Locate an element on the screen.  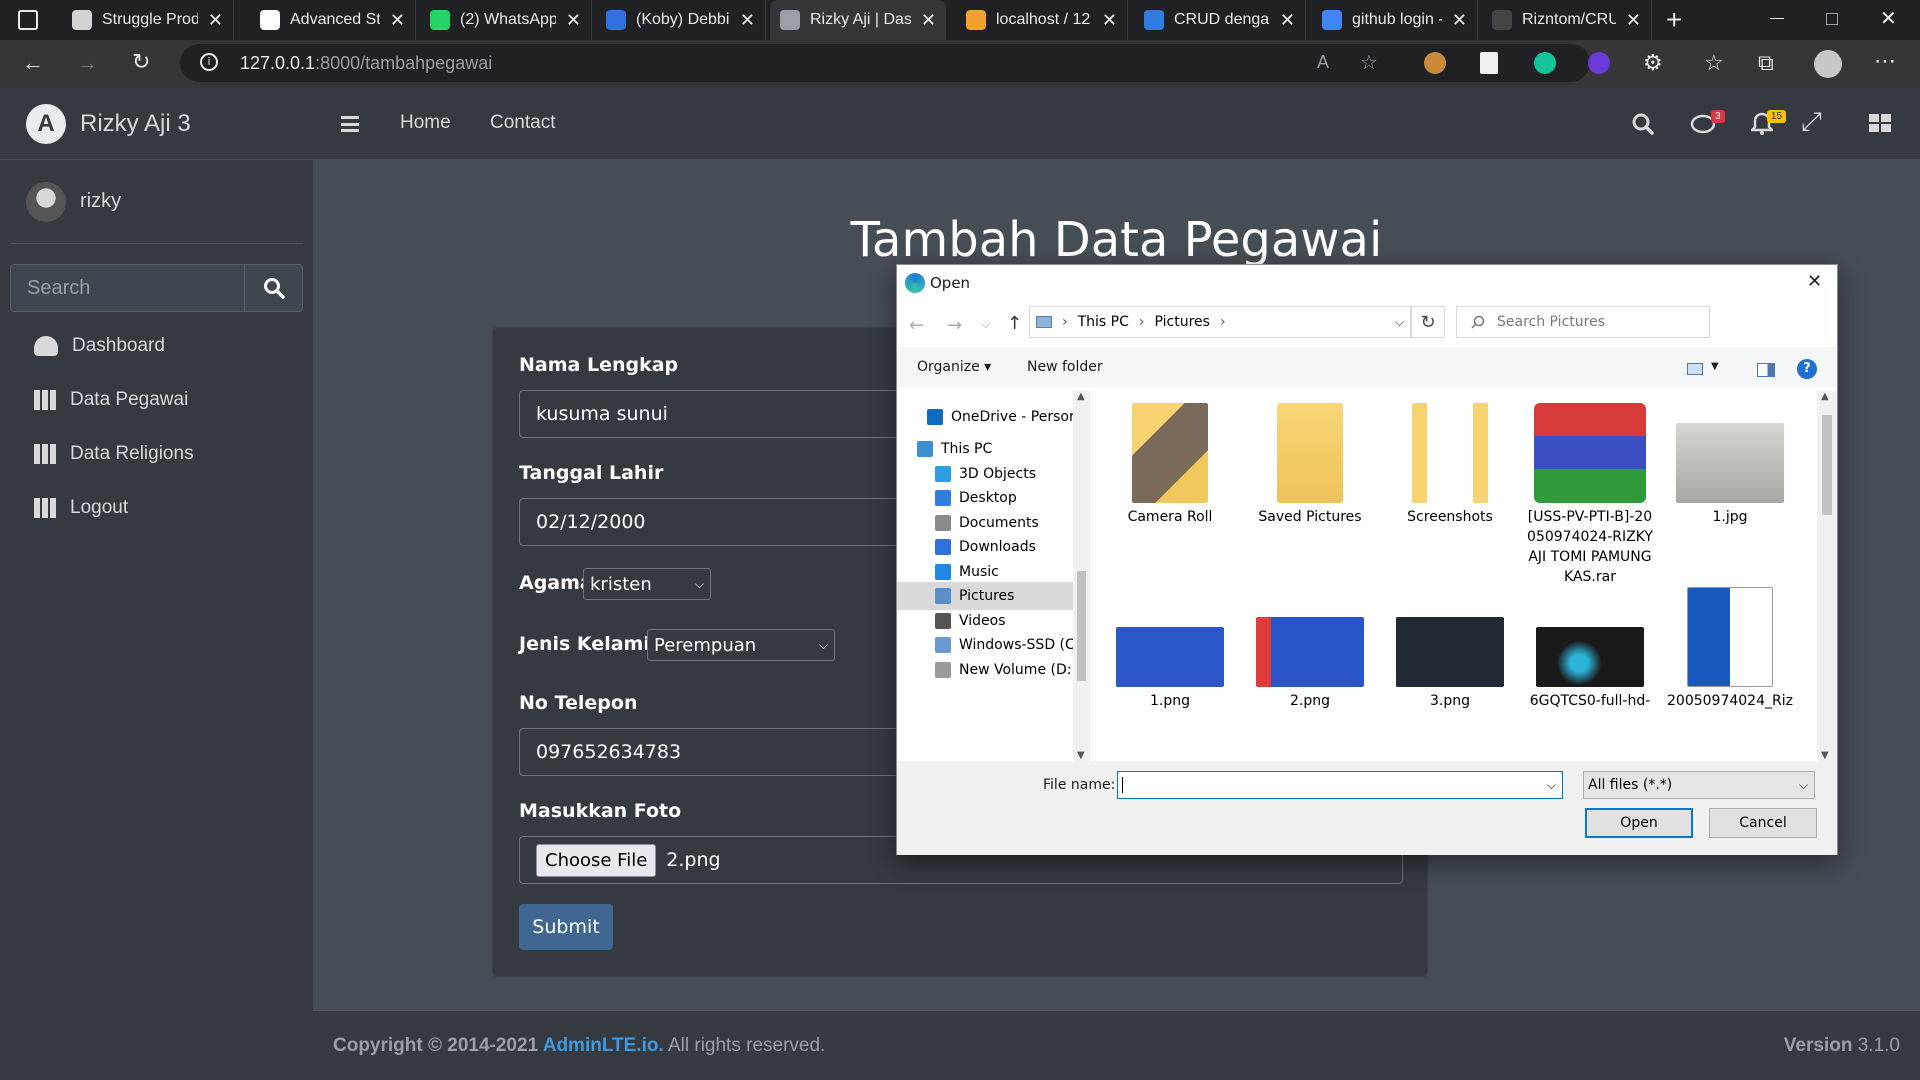
nav-pane-scrollbar: ▲ ▼ is located at coordinates (1081, 576).